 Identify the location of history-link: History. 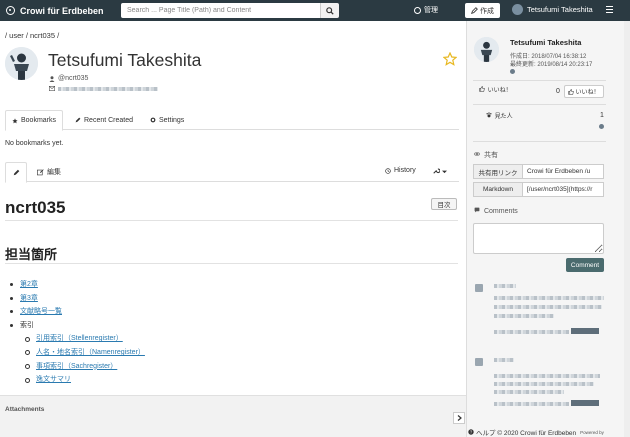
(400, 170).